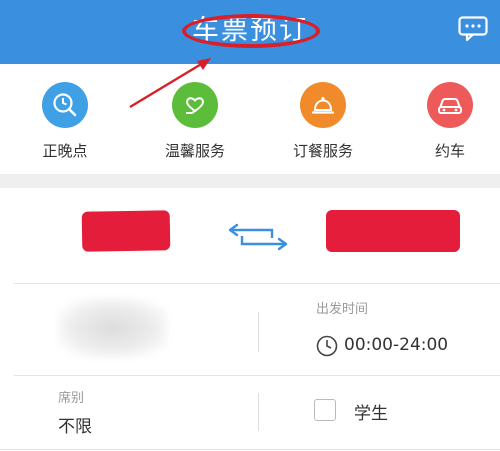 This screenshot has height=451, width=500. What do you see at coordinates (250, 181) in the screenshot?
I see `section-divider` at bounding box center [250, 181].